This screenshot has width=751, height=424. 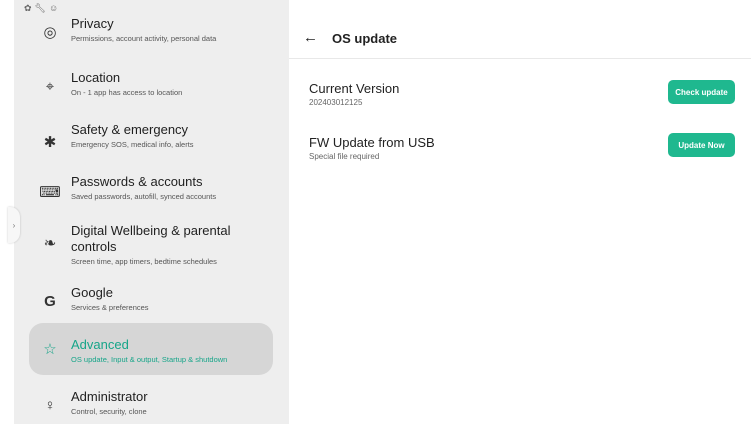 I want to click on row-subtitle: 202403012125, so click(x=336, y=102).